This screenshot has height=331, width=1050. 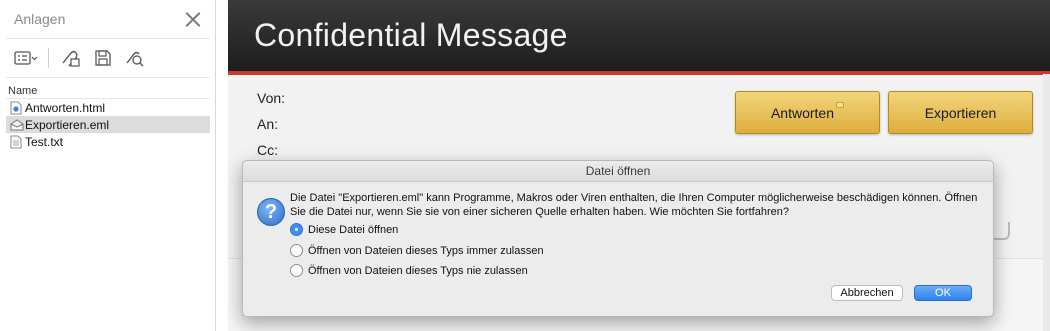 What do you see at coordinates (67, 124) in the screenshot?
I see `attachment-name: Exportieren.eml` at bounding box center [67, 124].